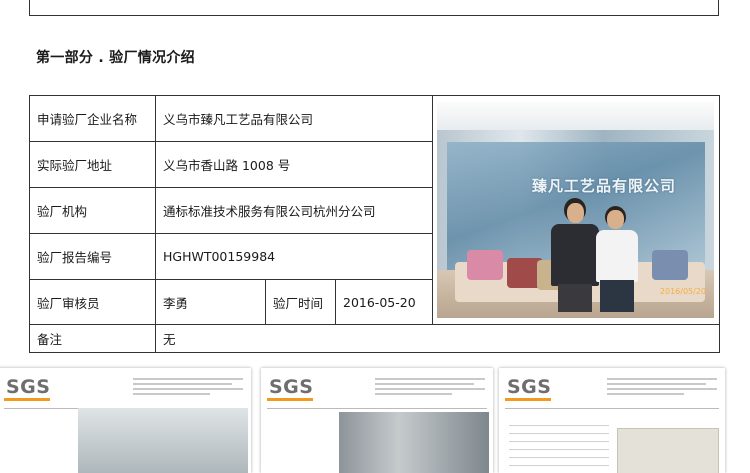 The height and width of the screenshot is (473, 750). What do you see at coordinates (612, 420) in the screenshot?
I see `report-thumbnail-3: SGS` at bounding box center [612, 420].